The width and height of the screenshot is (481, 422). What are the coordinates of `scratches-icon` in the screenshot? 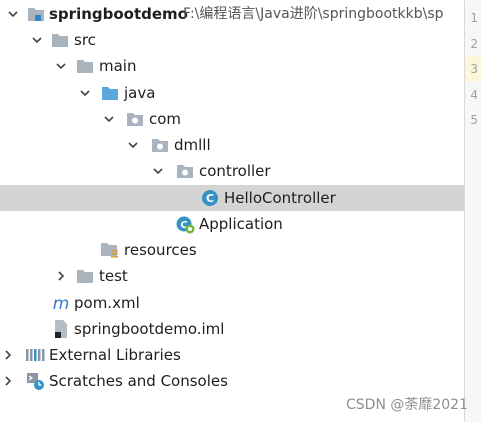 It's located at (35, 381).